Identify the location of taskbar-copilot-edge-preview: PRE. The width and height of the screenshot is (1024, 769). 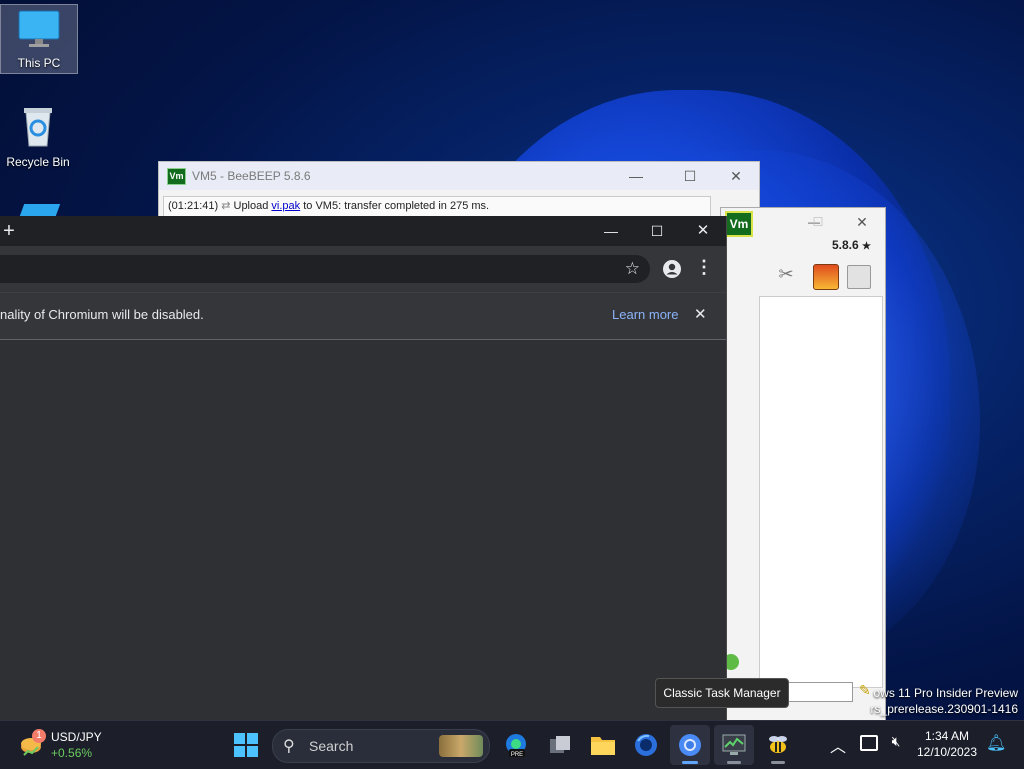
(516, 745).